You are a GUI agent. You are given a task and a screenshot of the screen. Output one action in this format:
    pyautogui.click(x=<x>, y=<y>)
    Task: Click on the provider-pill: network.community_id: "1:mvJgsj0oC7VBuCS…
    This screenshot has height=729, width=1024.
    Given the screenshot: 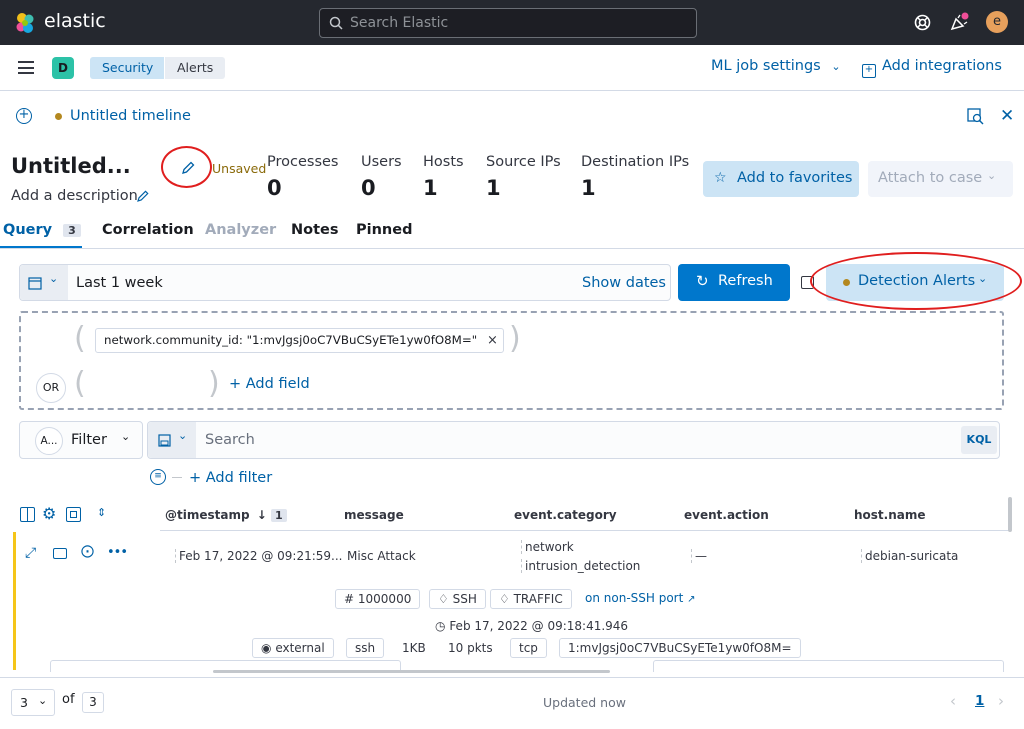 What is the action you would take?
    pyautogui.click(x=299, y=340)
    